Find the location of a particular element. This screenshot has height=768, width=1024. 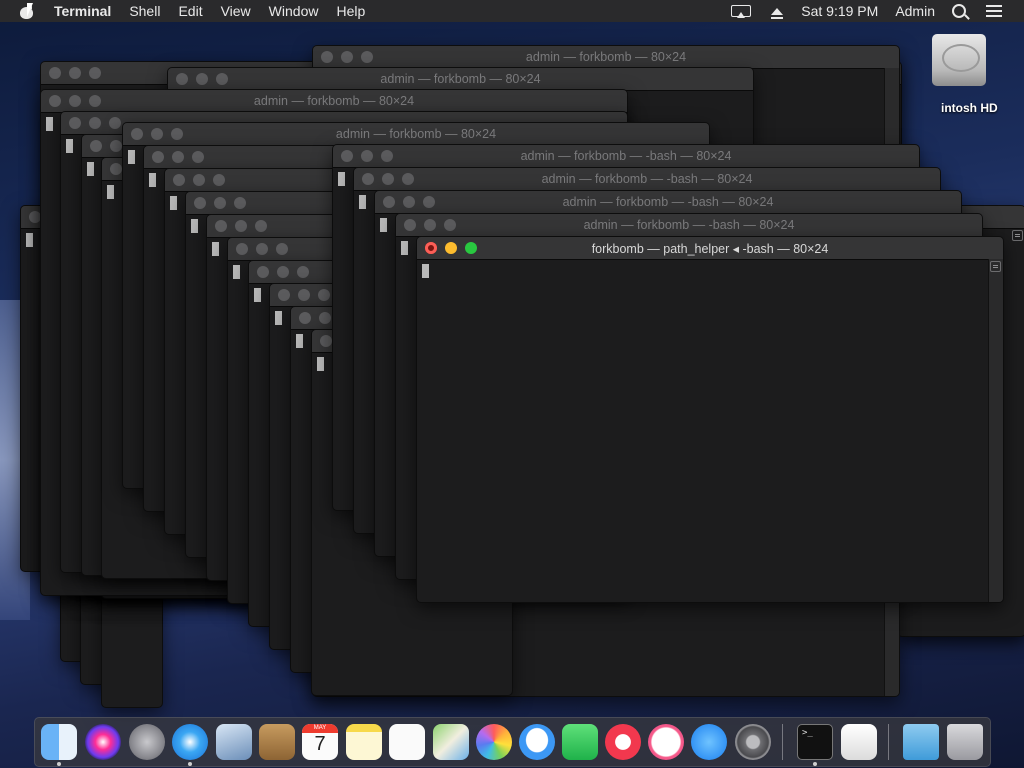

news-icon is located at coordinates (623, 742).